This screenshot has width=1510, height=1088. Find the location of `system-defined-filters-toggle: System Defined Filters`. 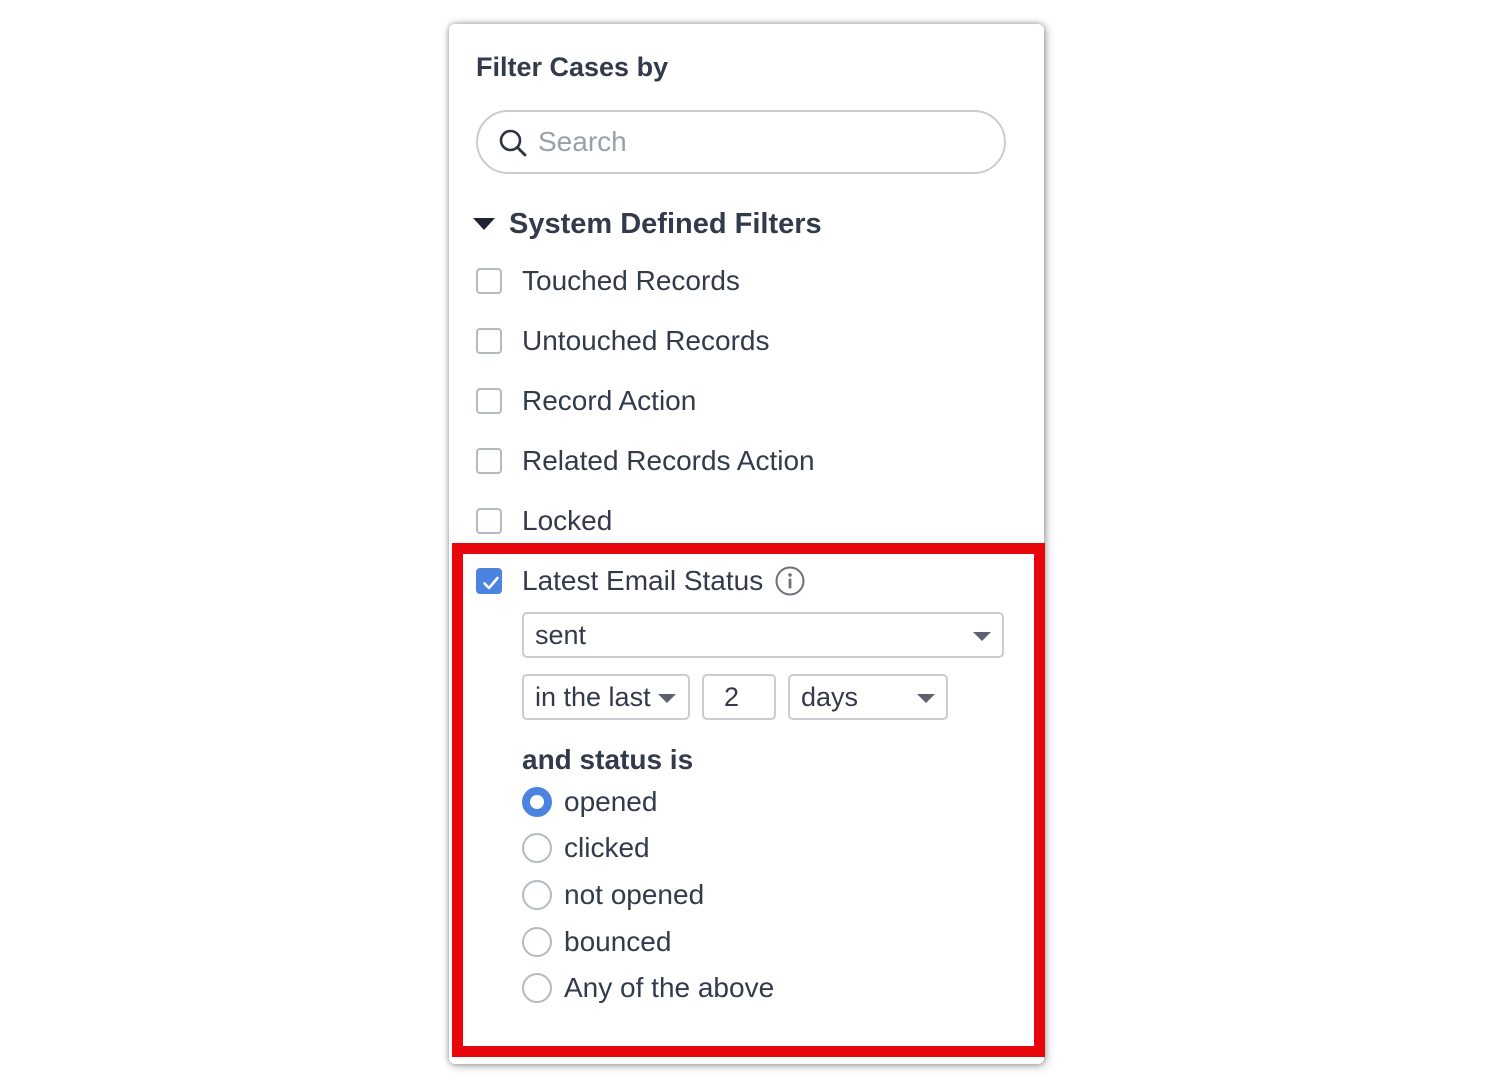

system-defined-filters-toggle: System Defined Filters is located at coordinates (647, 224).